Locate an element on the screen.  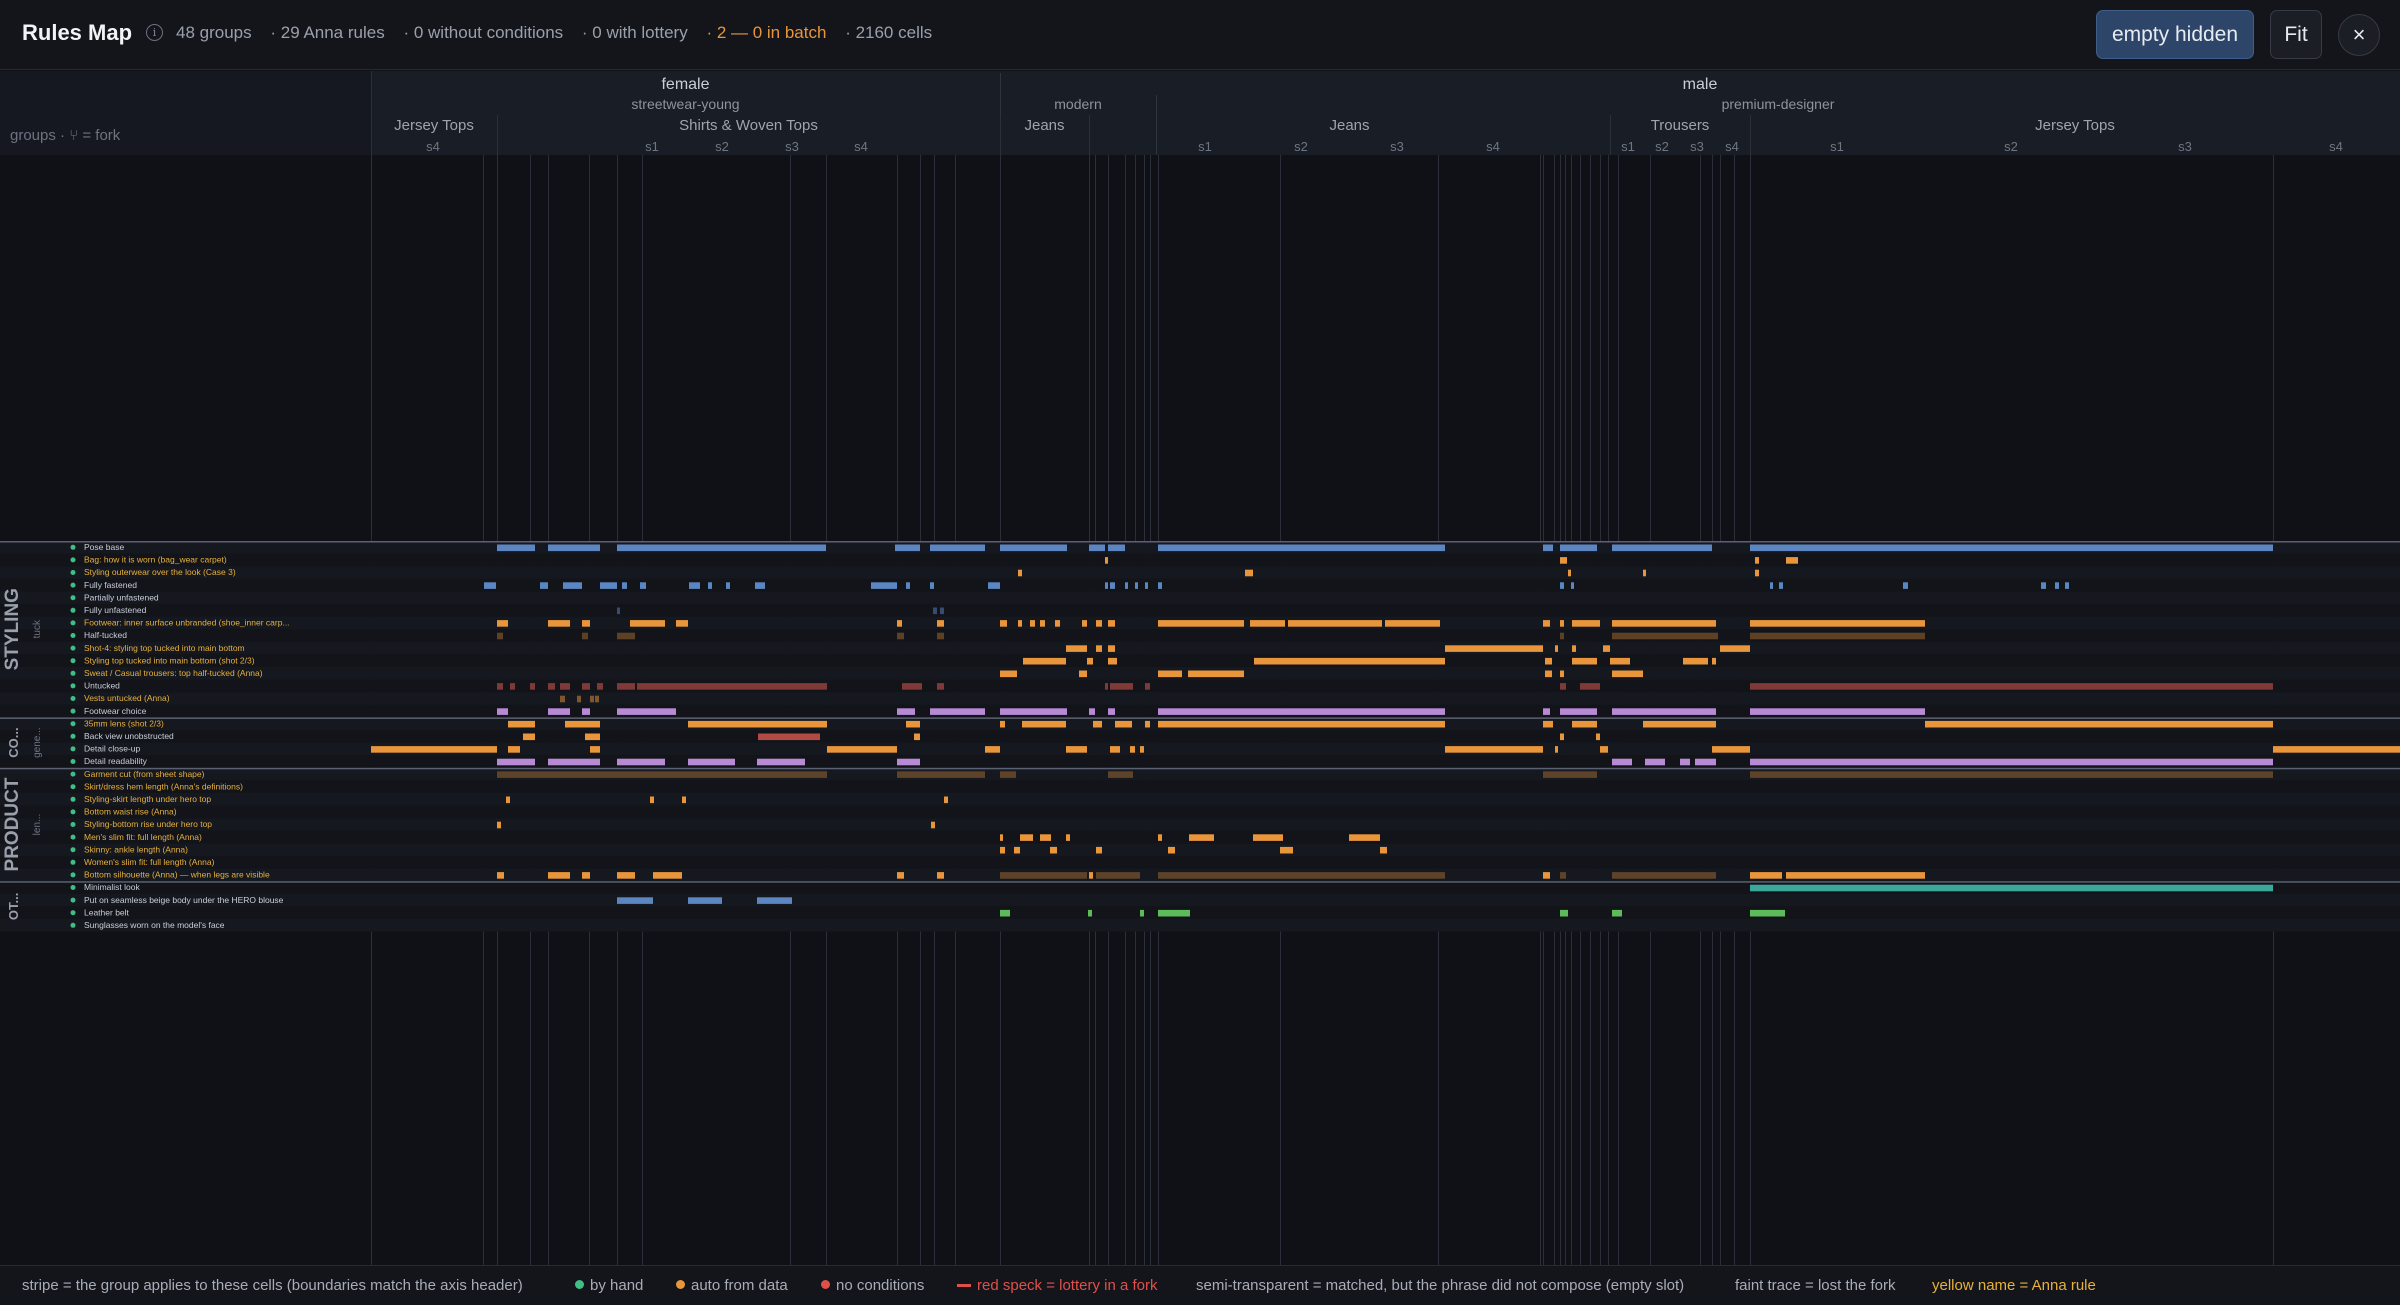
rule-row-label: Bag: how it is worn (bag_wear carpet) is located at coordinates (155, 560).